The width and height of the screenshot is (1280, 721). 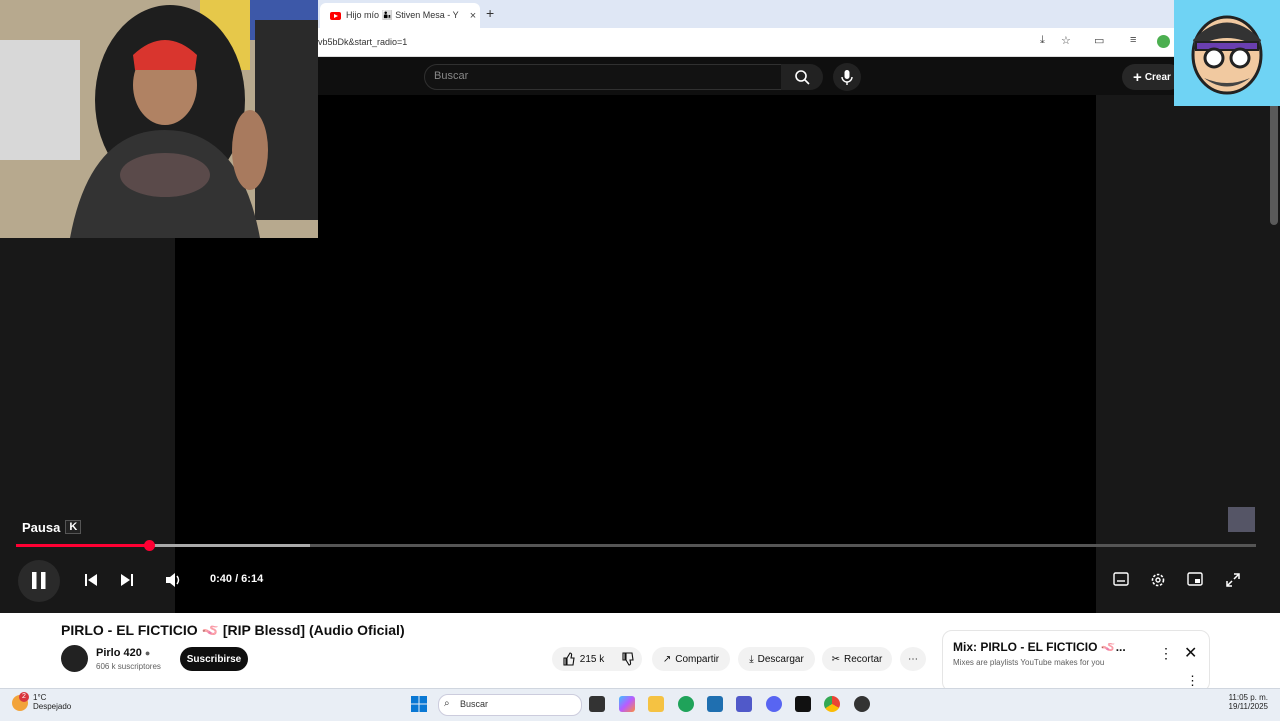 I want to click on obs-icon, so click(x=862, y=704).